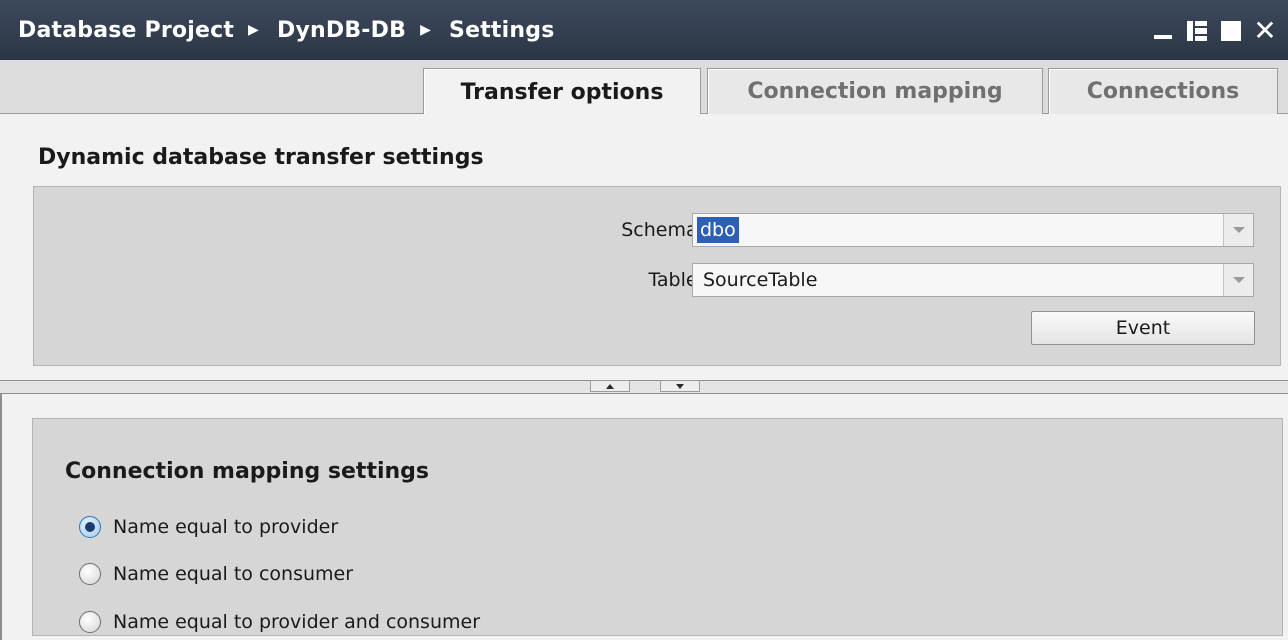  What do you see at coordinates (644, 30) in the screenshot?
I see `title-bar: Database Project ▶ DynDB-DB ▶ Settings ✕` at bounding box center [644, 30].